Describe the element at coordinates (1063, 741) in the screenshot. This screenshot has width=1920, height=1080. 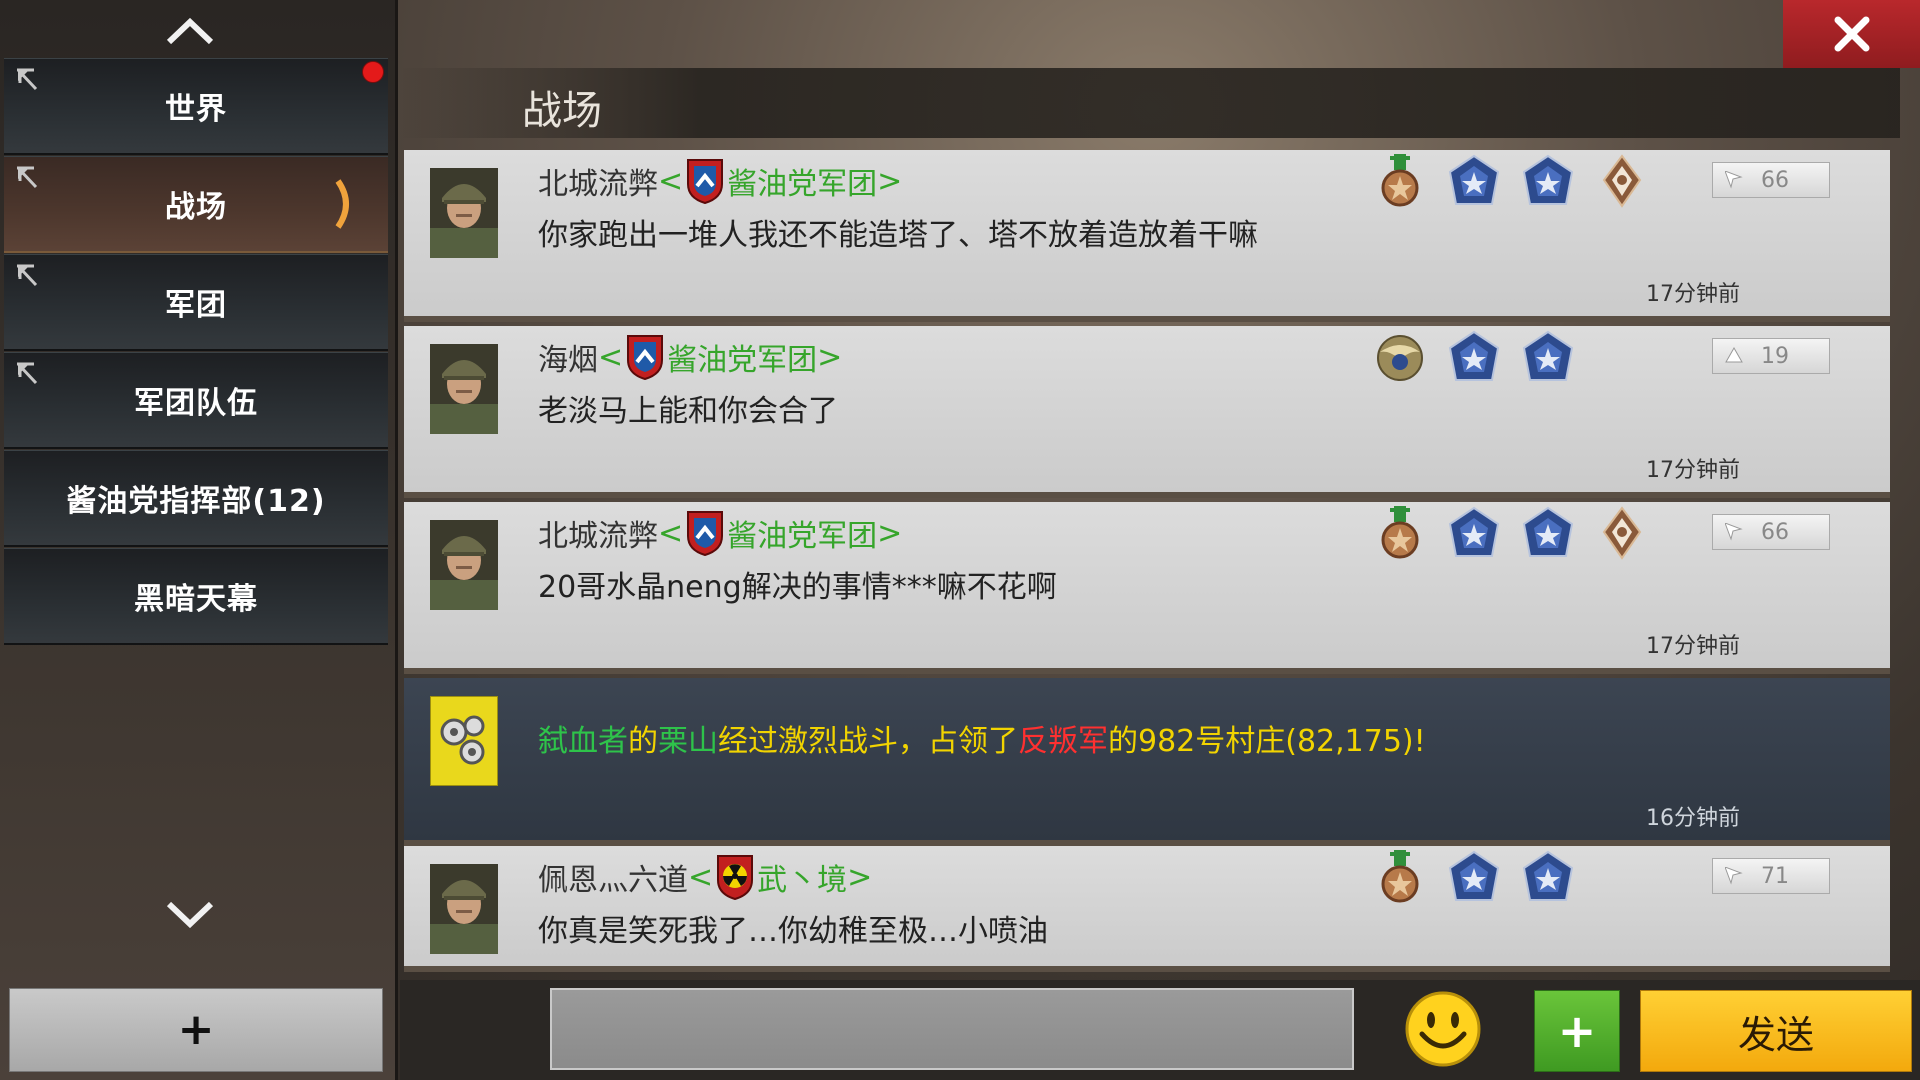
I see `faction-name: 反叛军` at that location.